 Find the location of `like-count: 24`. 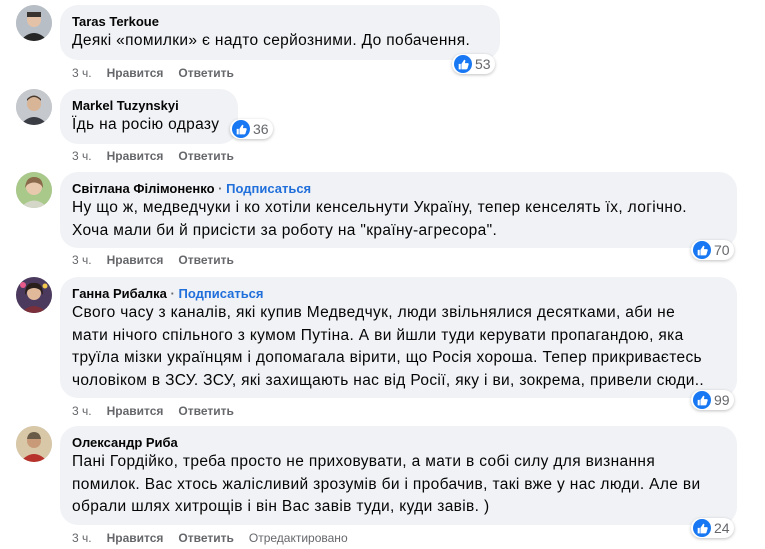

like-count: 24 is located at coordinates (722, 528).